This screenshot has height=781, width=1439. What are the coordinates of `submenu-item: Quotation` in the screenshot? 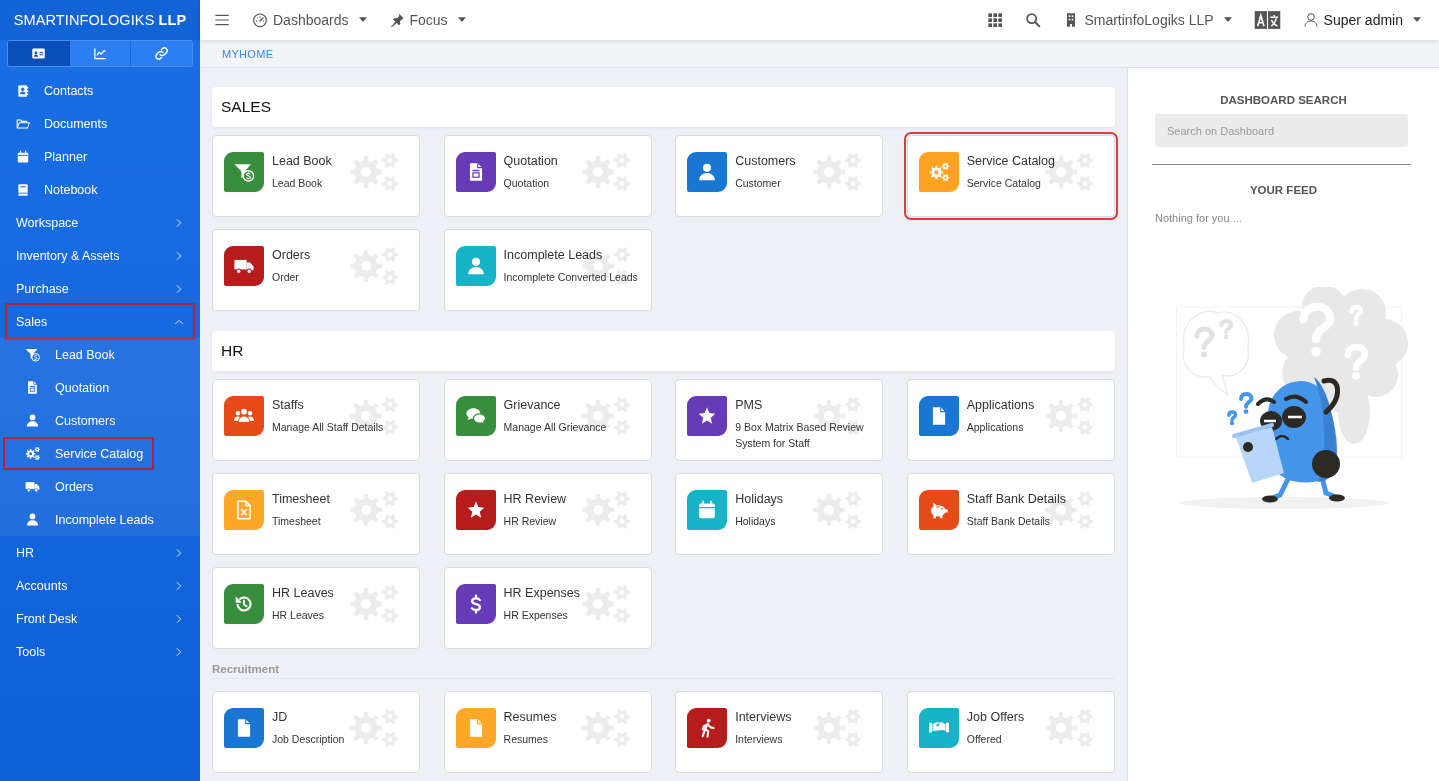 It's located at (62, 387).